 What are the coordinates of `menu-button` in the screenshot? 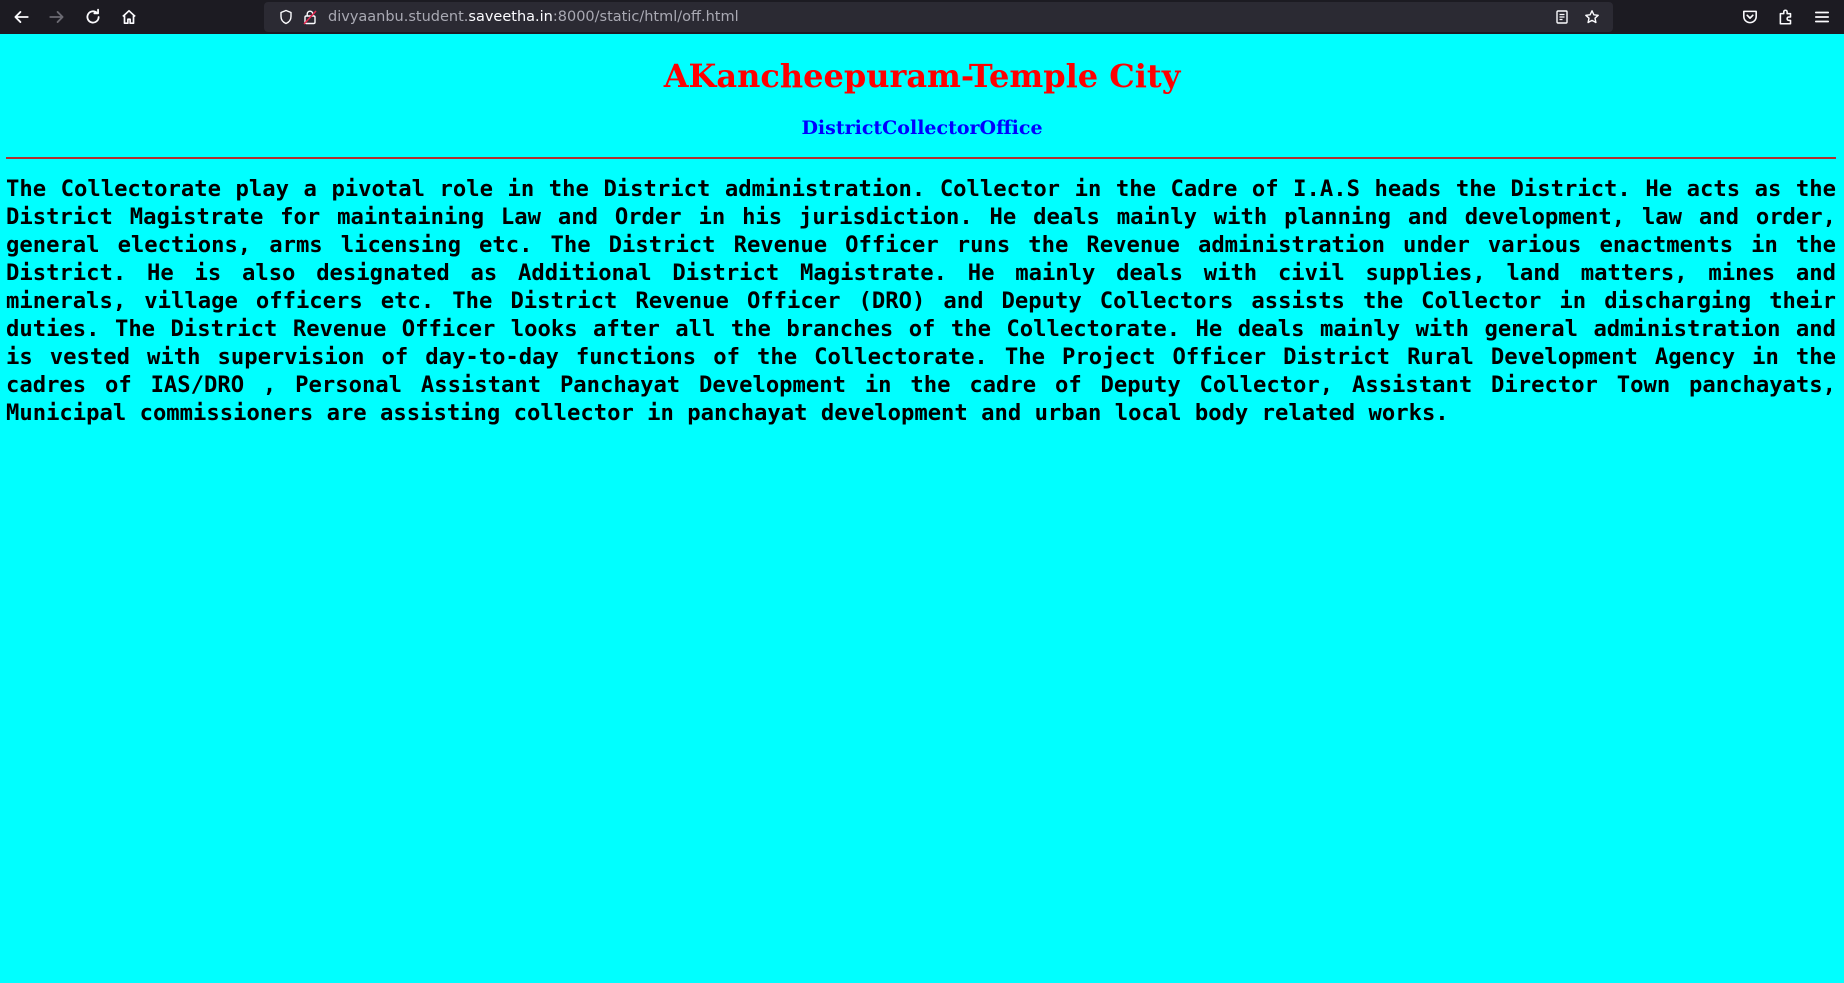 It's located at (1822, 17).